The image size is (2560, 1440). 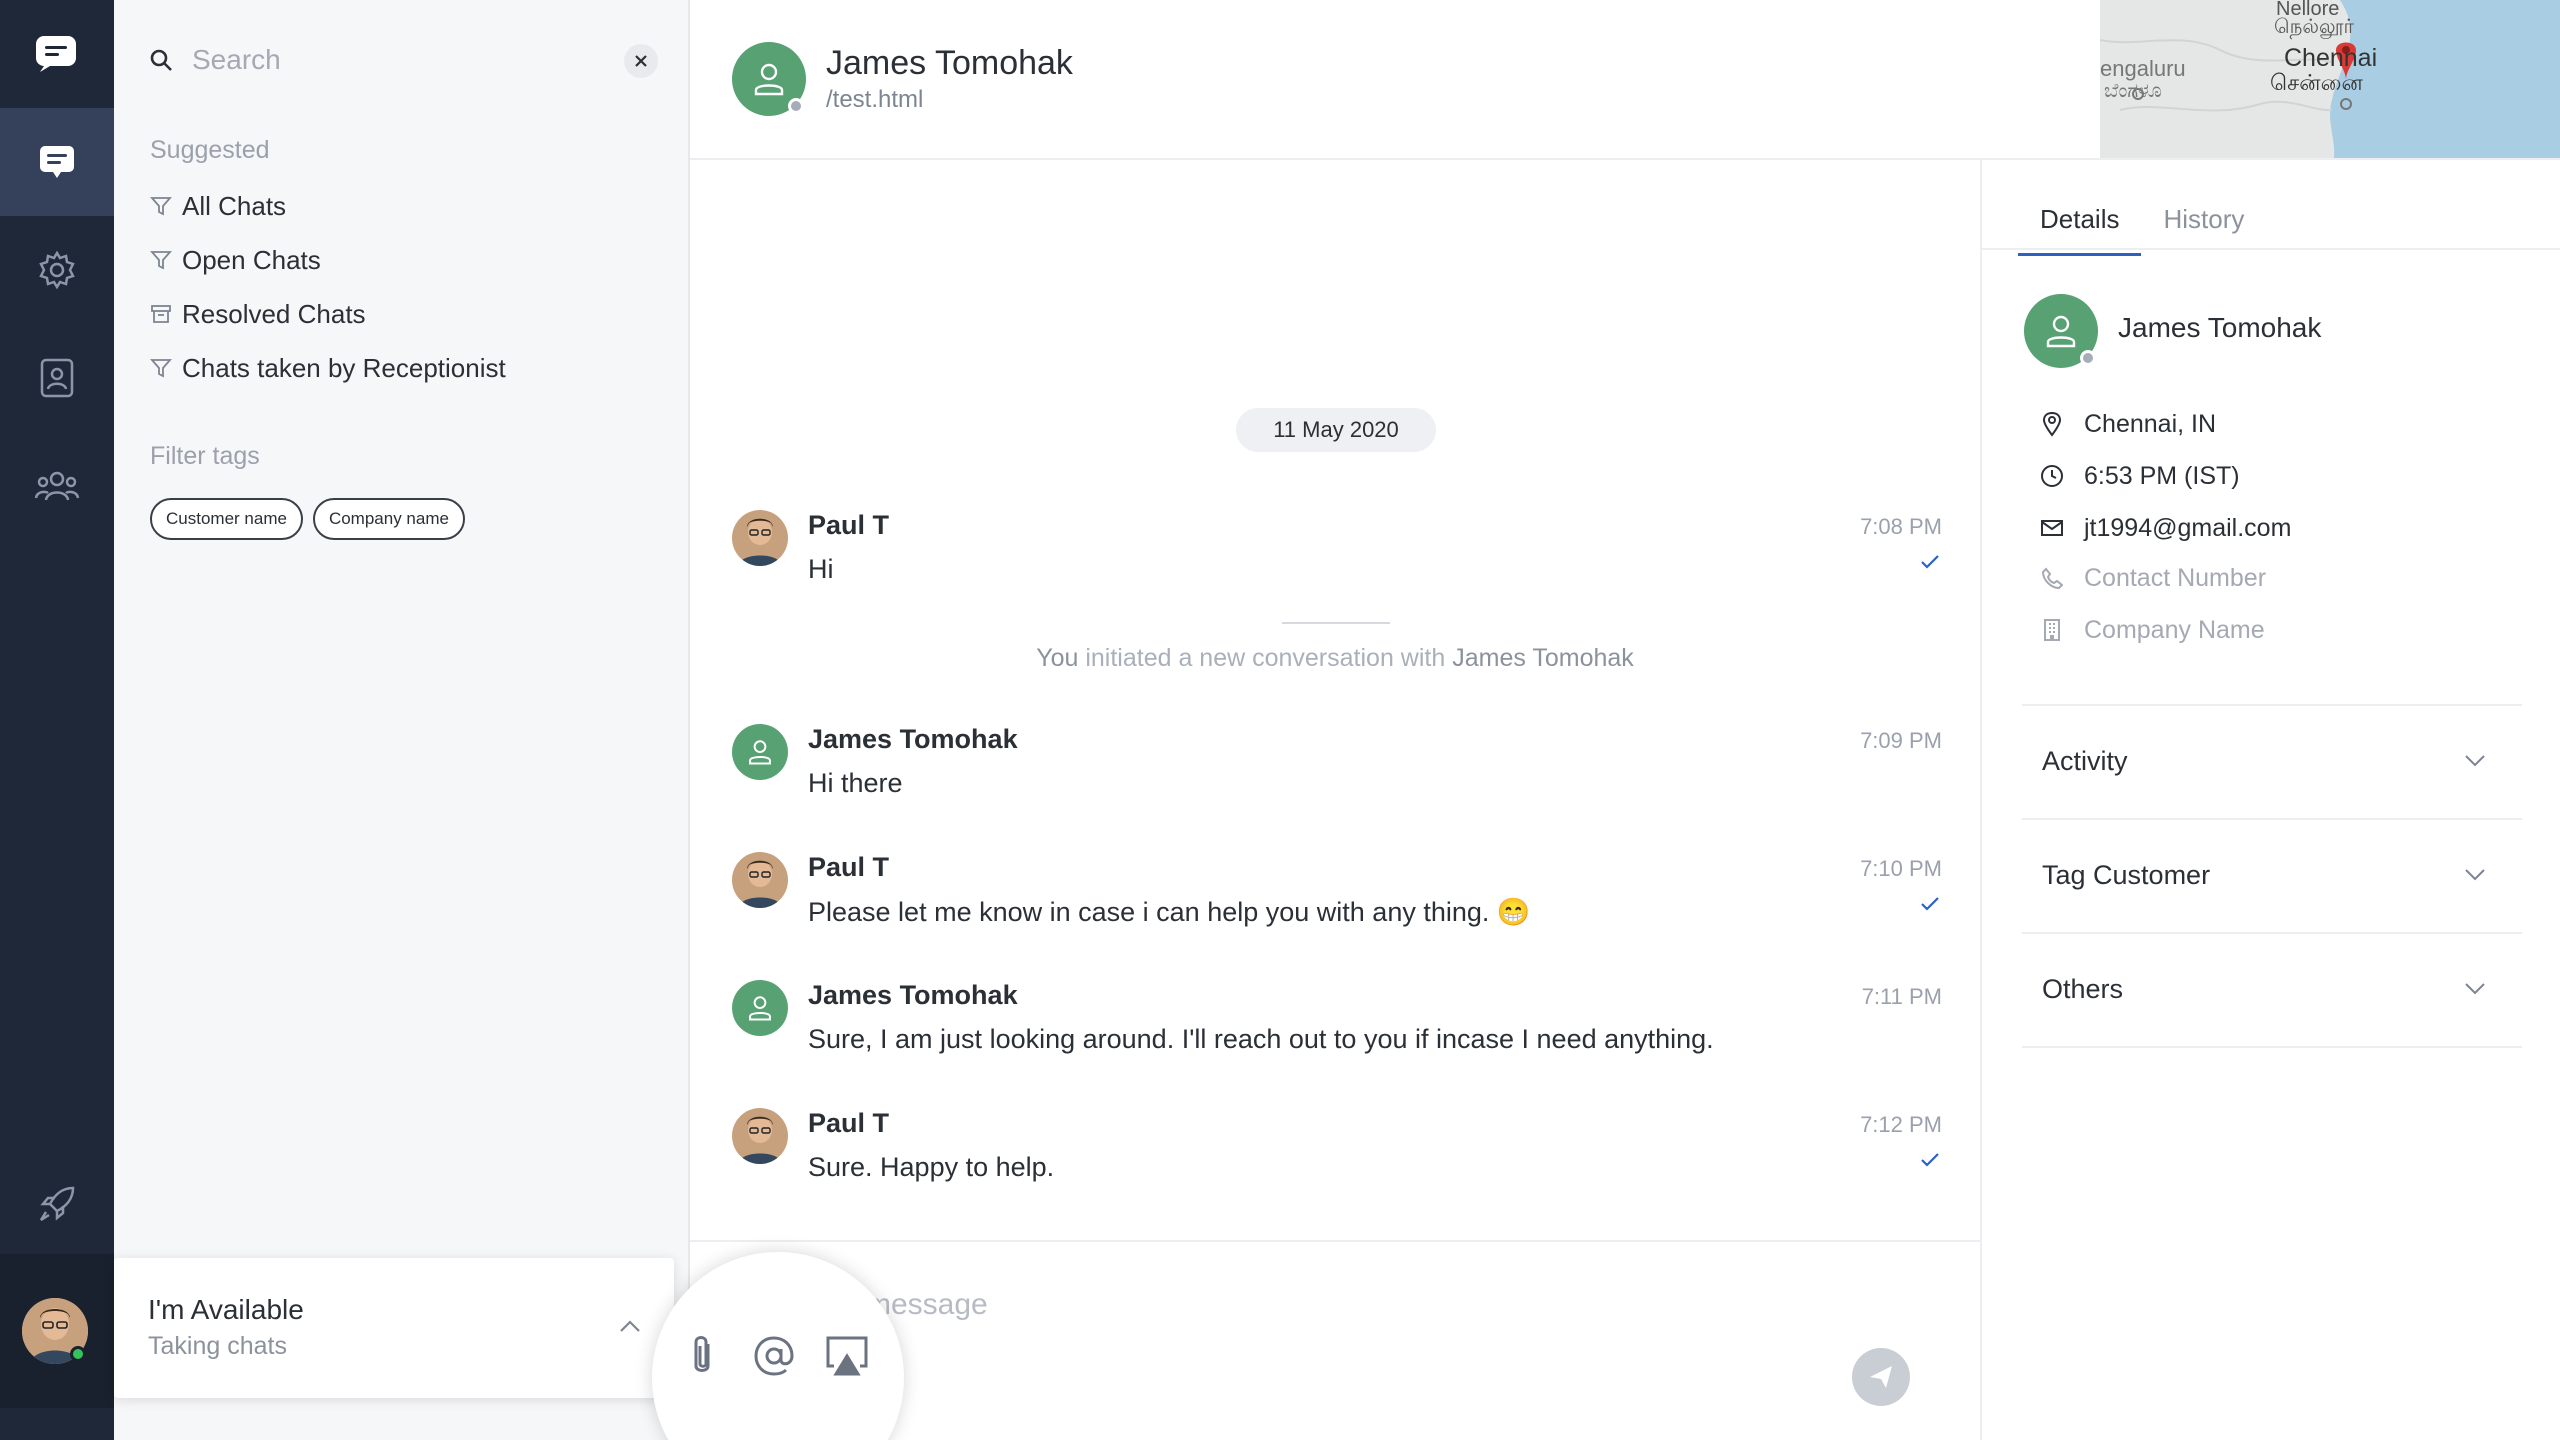 What do you see at coordinates (2188, 527) in the screenshot?
I see `email-text: jt1994@gmail.com` at bounding box center [2188, 527].